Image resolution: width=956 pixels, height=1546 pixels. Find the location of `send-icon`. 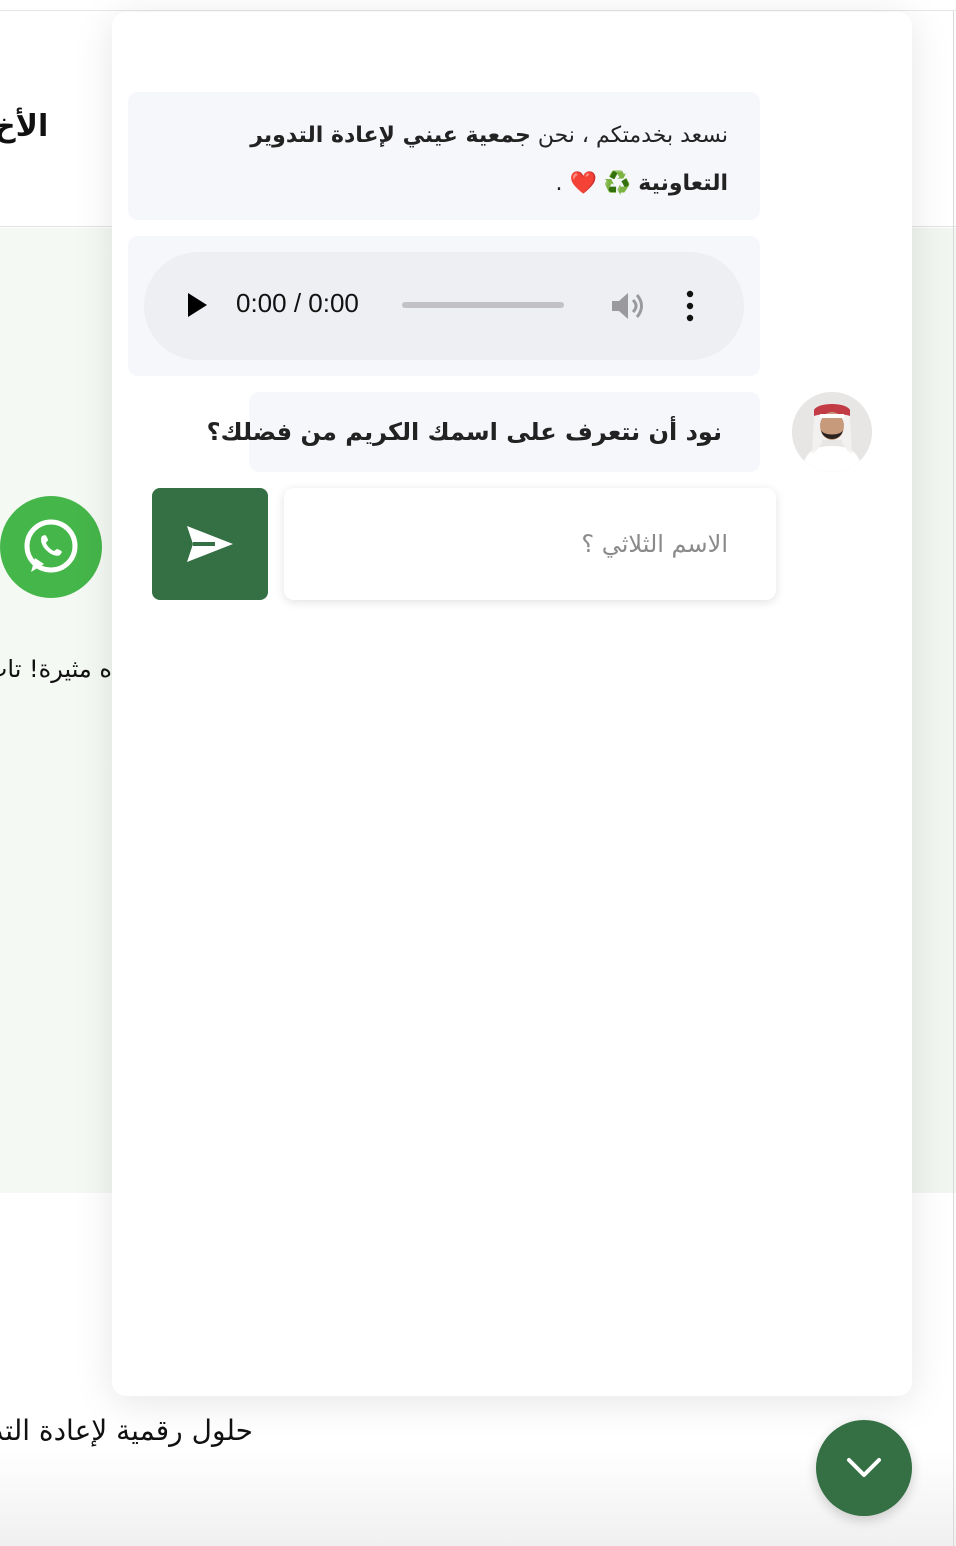

send-icon is located at coordinates (210, 544).